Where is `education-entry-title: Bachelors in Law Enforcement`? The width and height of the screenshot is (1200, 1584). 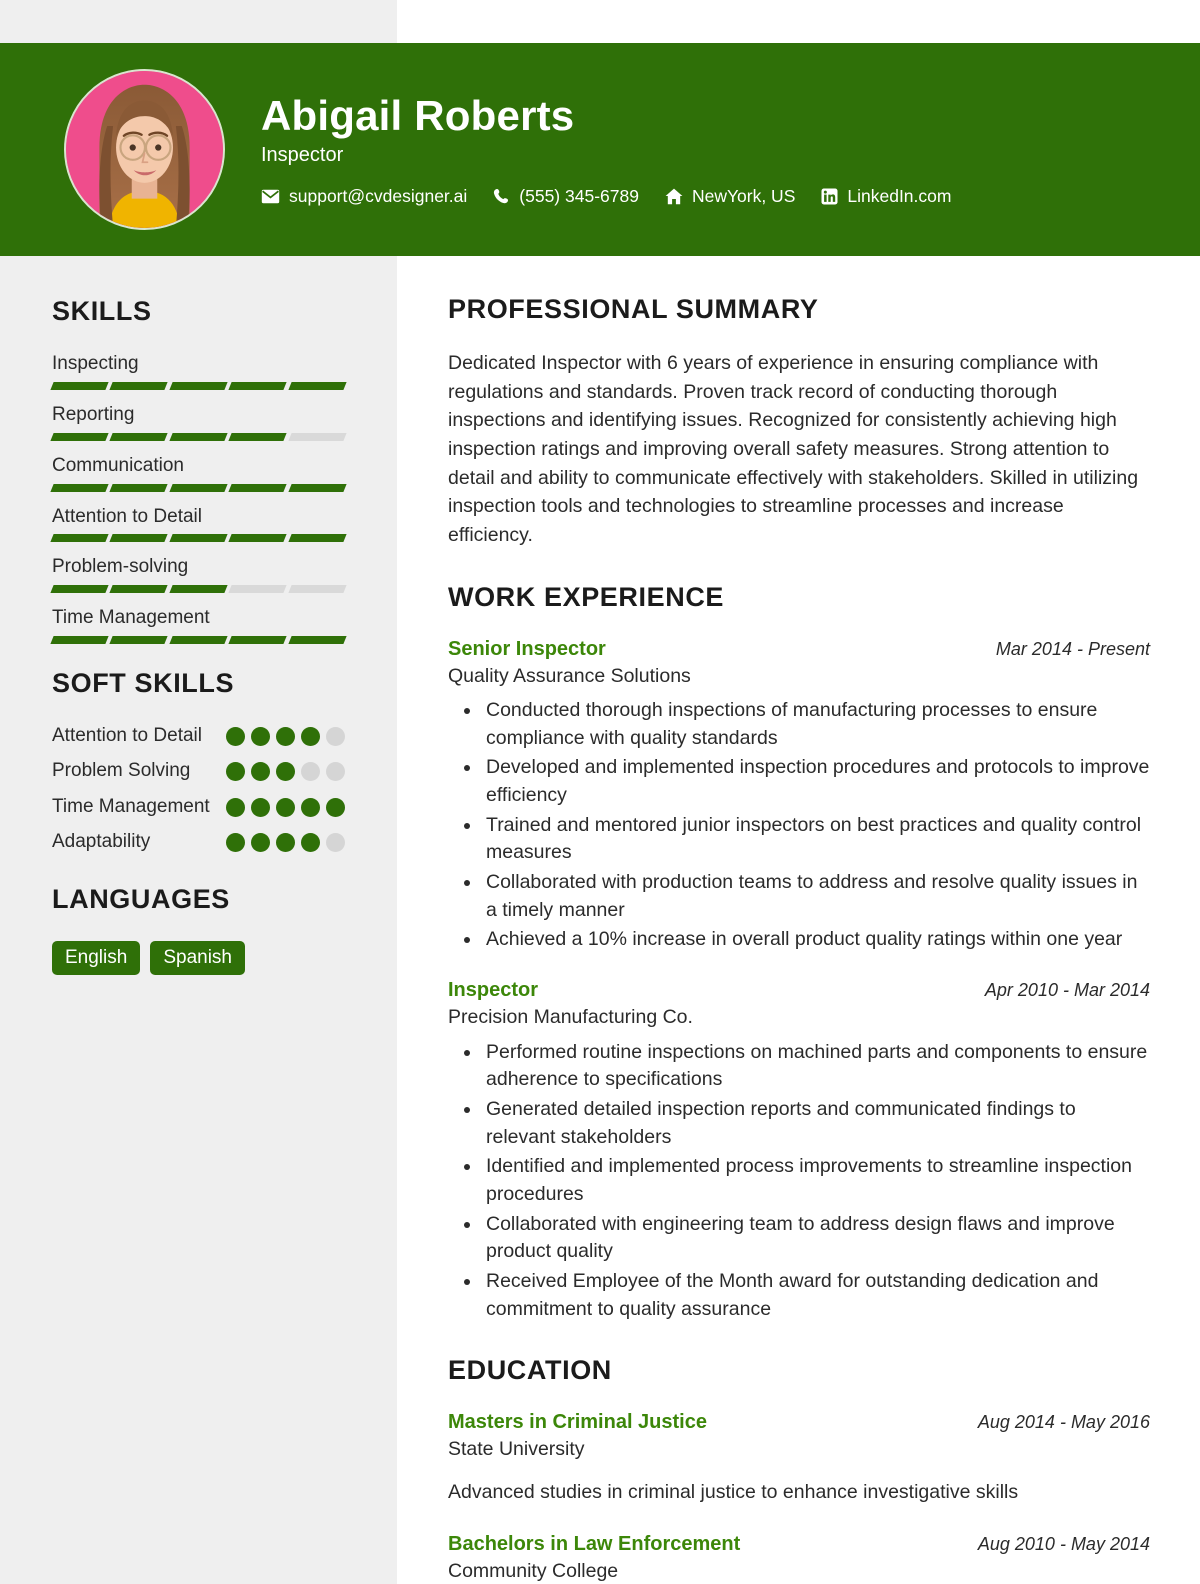
education-entry-title: Bachelors in Law Enforcement is located at coordinates (594, 1544).